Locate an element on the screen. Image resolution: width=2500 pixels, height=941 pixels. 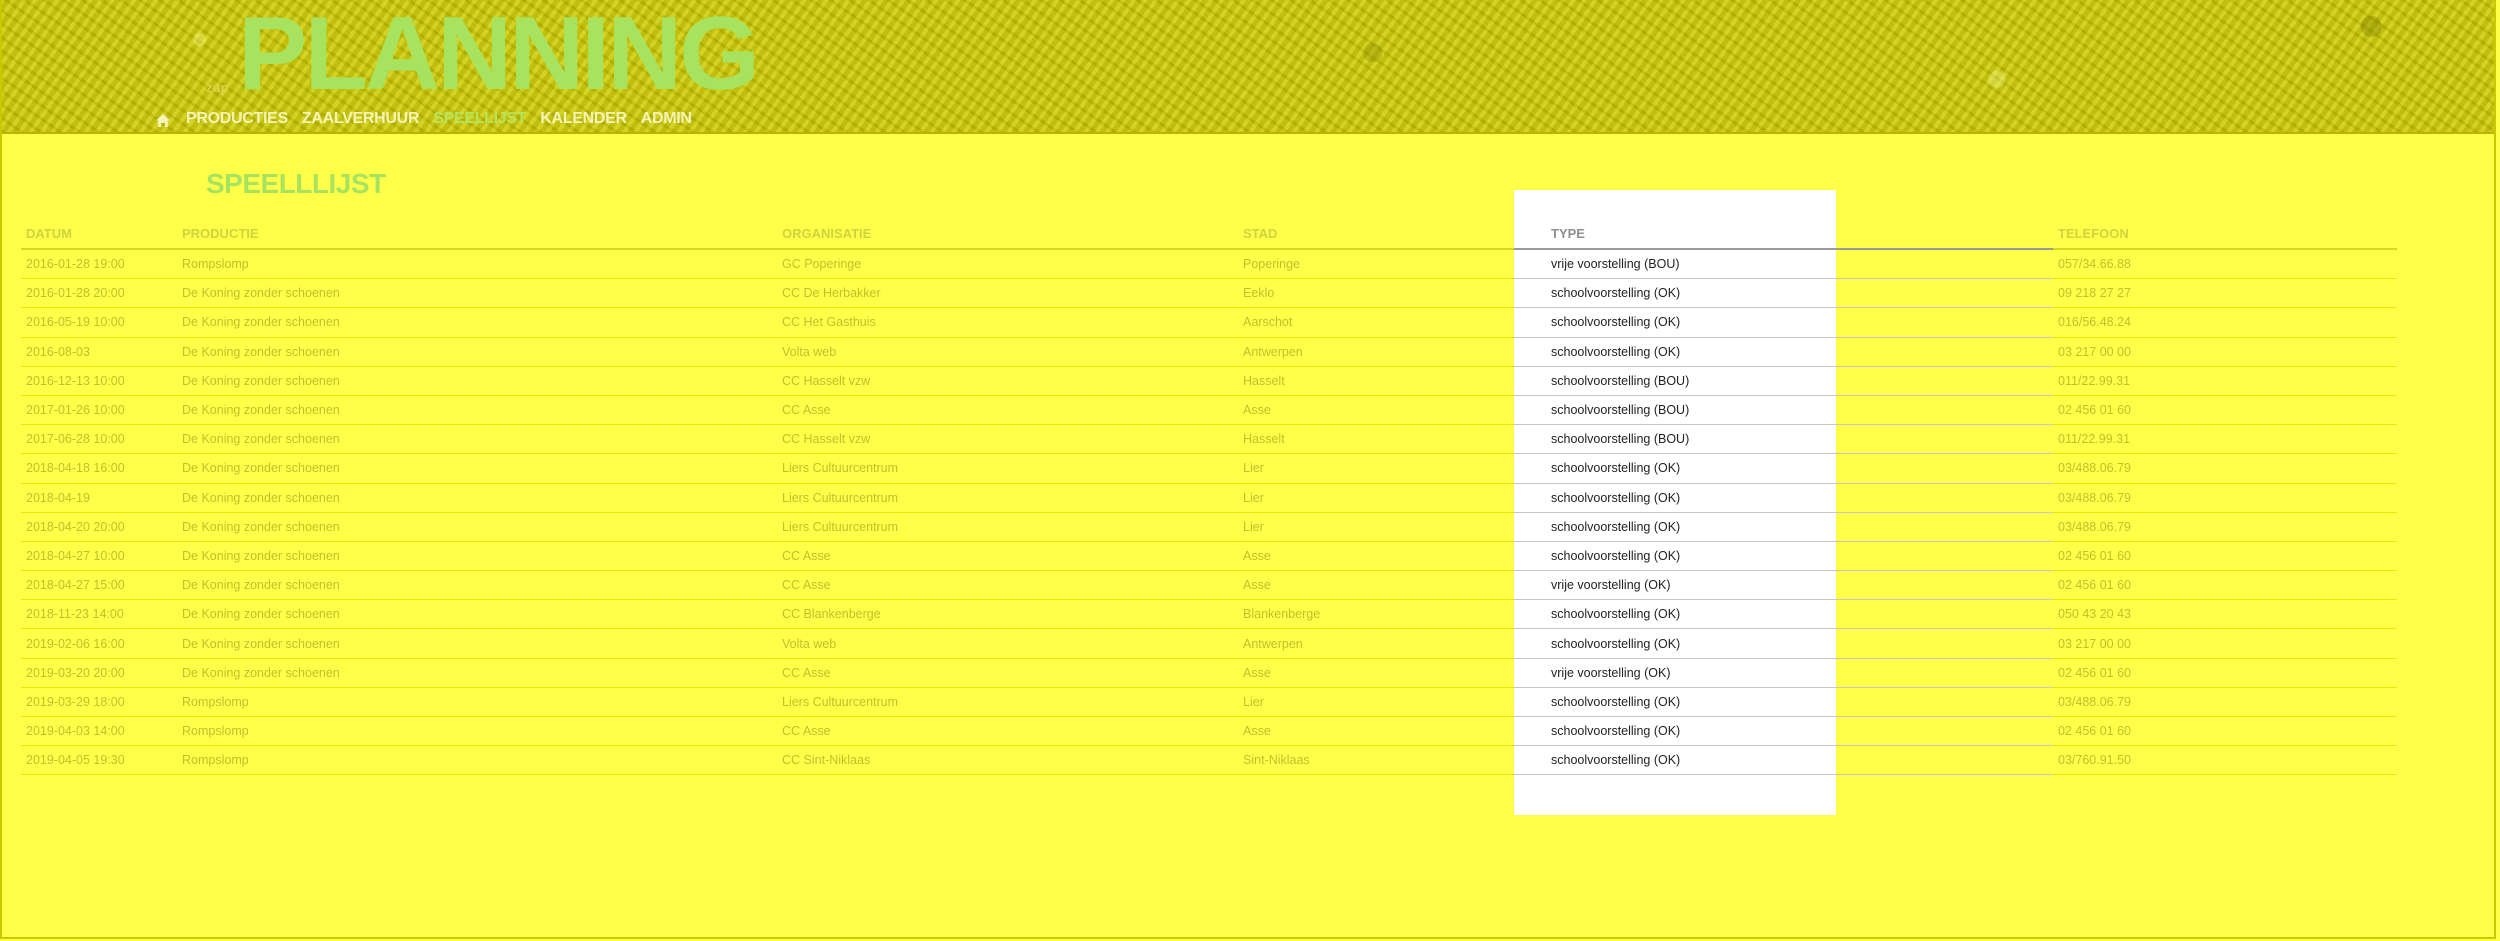
home-icon is located at coordinates (163, 119).